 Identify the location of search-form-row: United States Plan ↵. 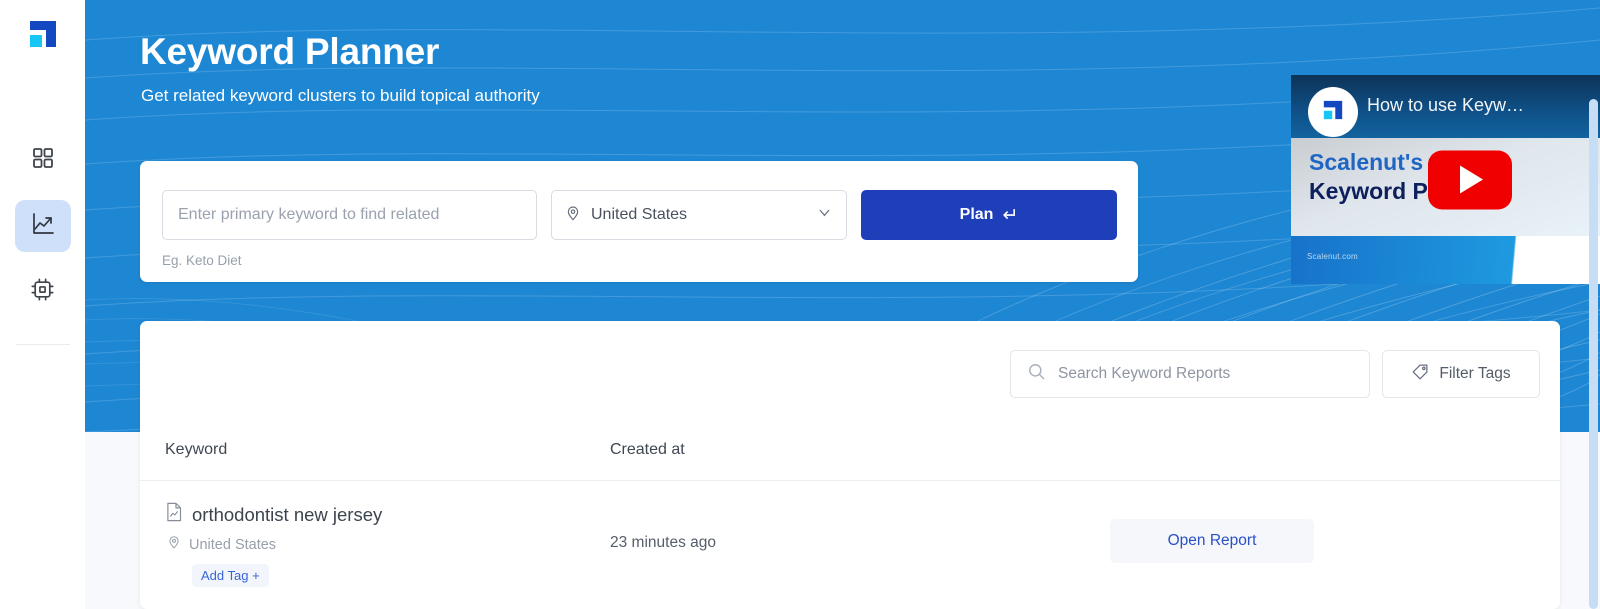
(639, 215).